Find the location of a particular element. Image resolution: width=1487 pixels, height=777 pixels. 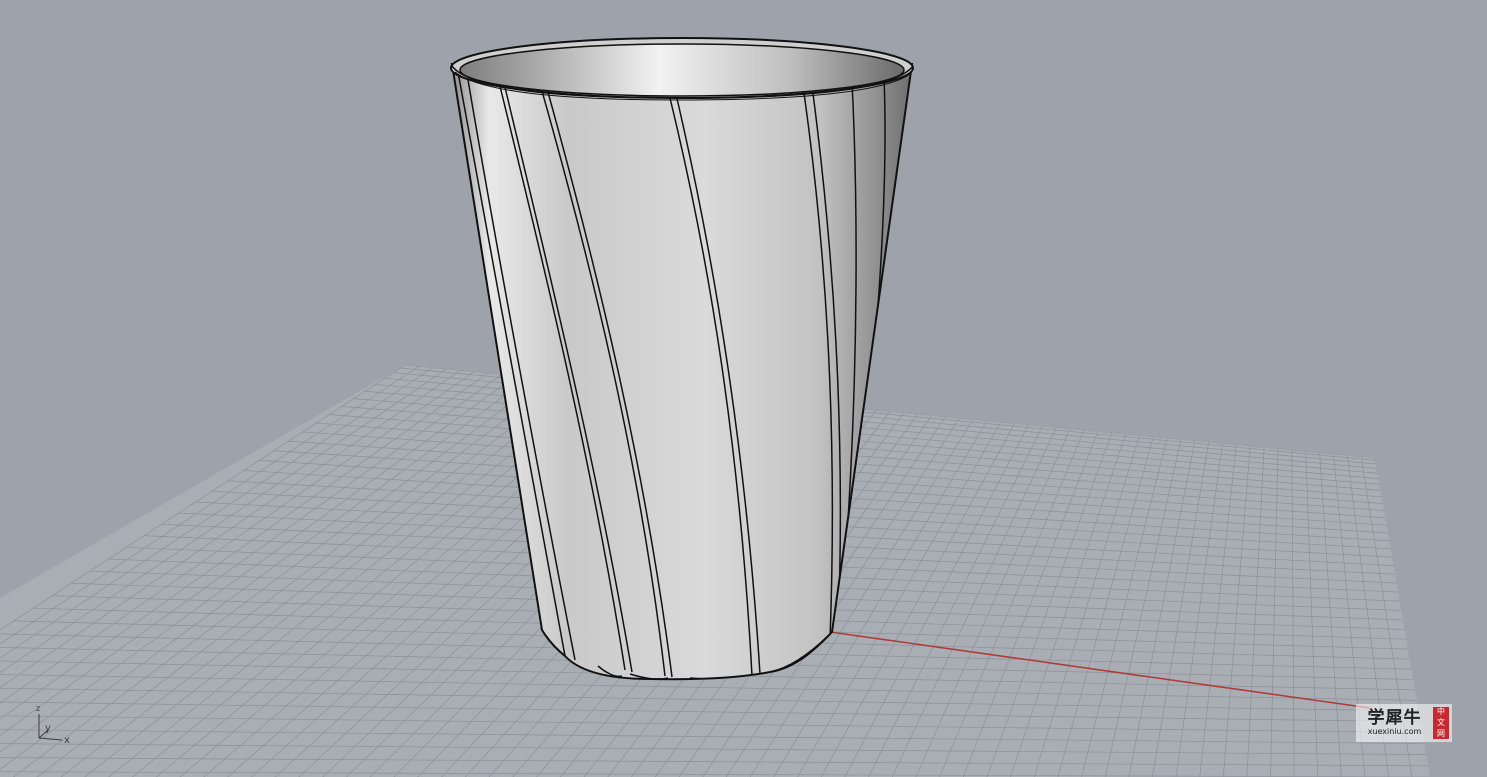

watermark-url: xuexiniu.com is located at coordinates (1394, 731).